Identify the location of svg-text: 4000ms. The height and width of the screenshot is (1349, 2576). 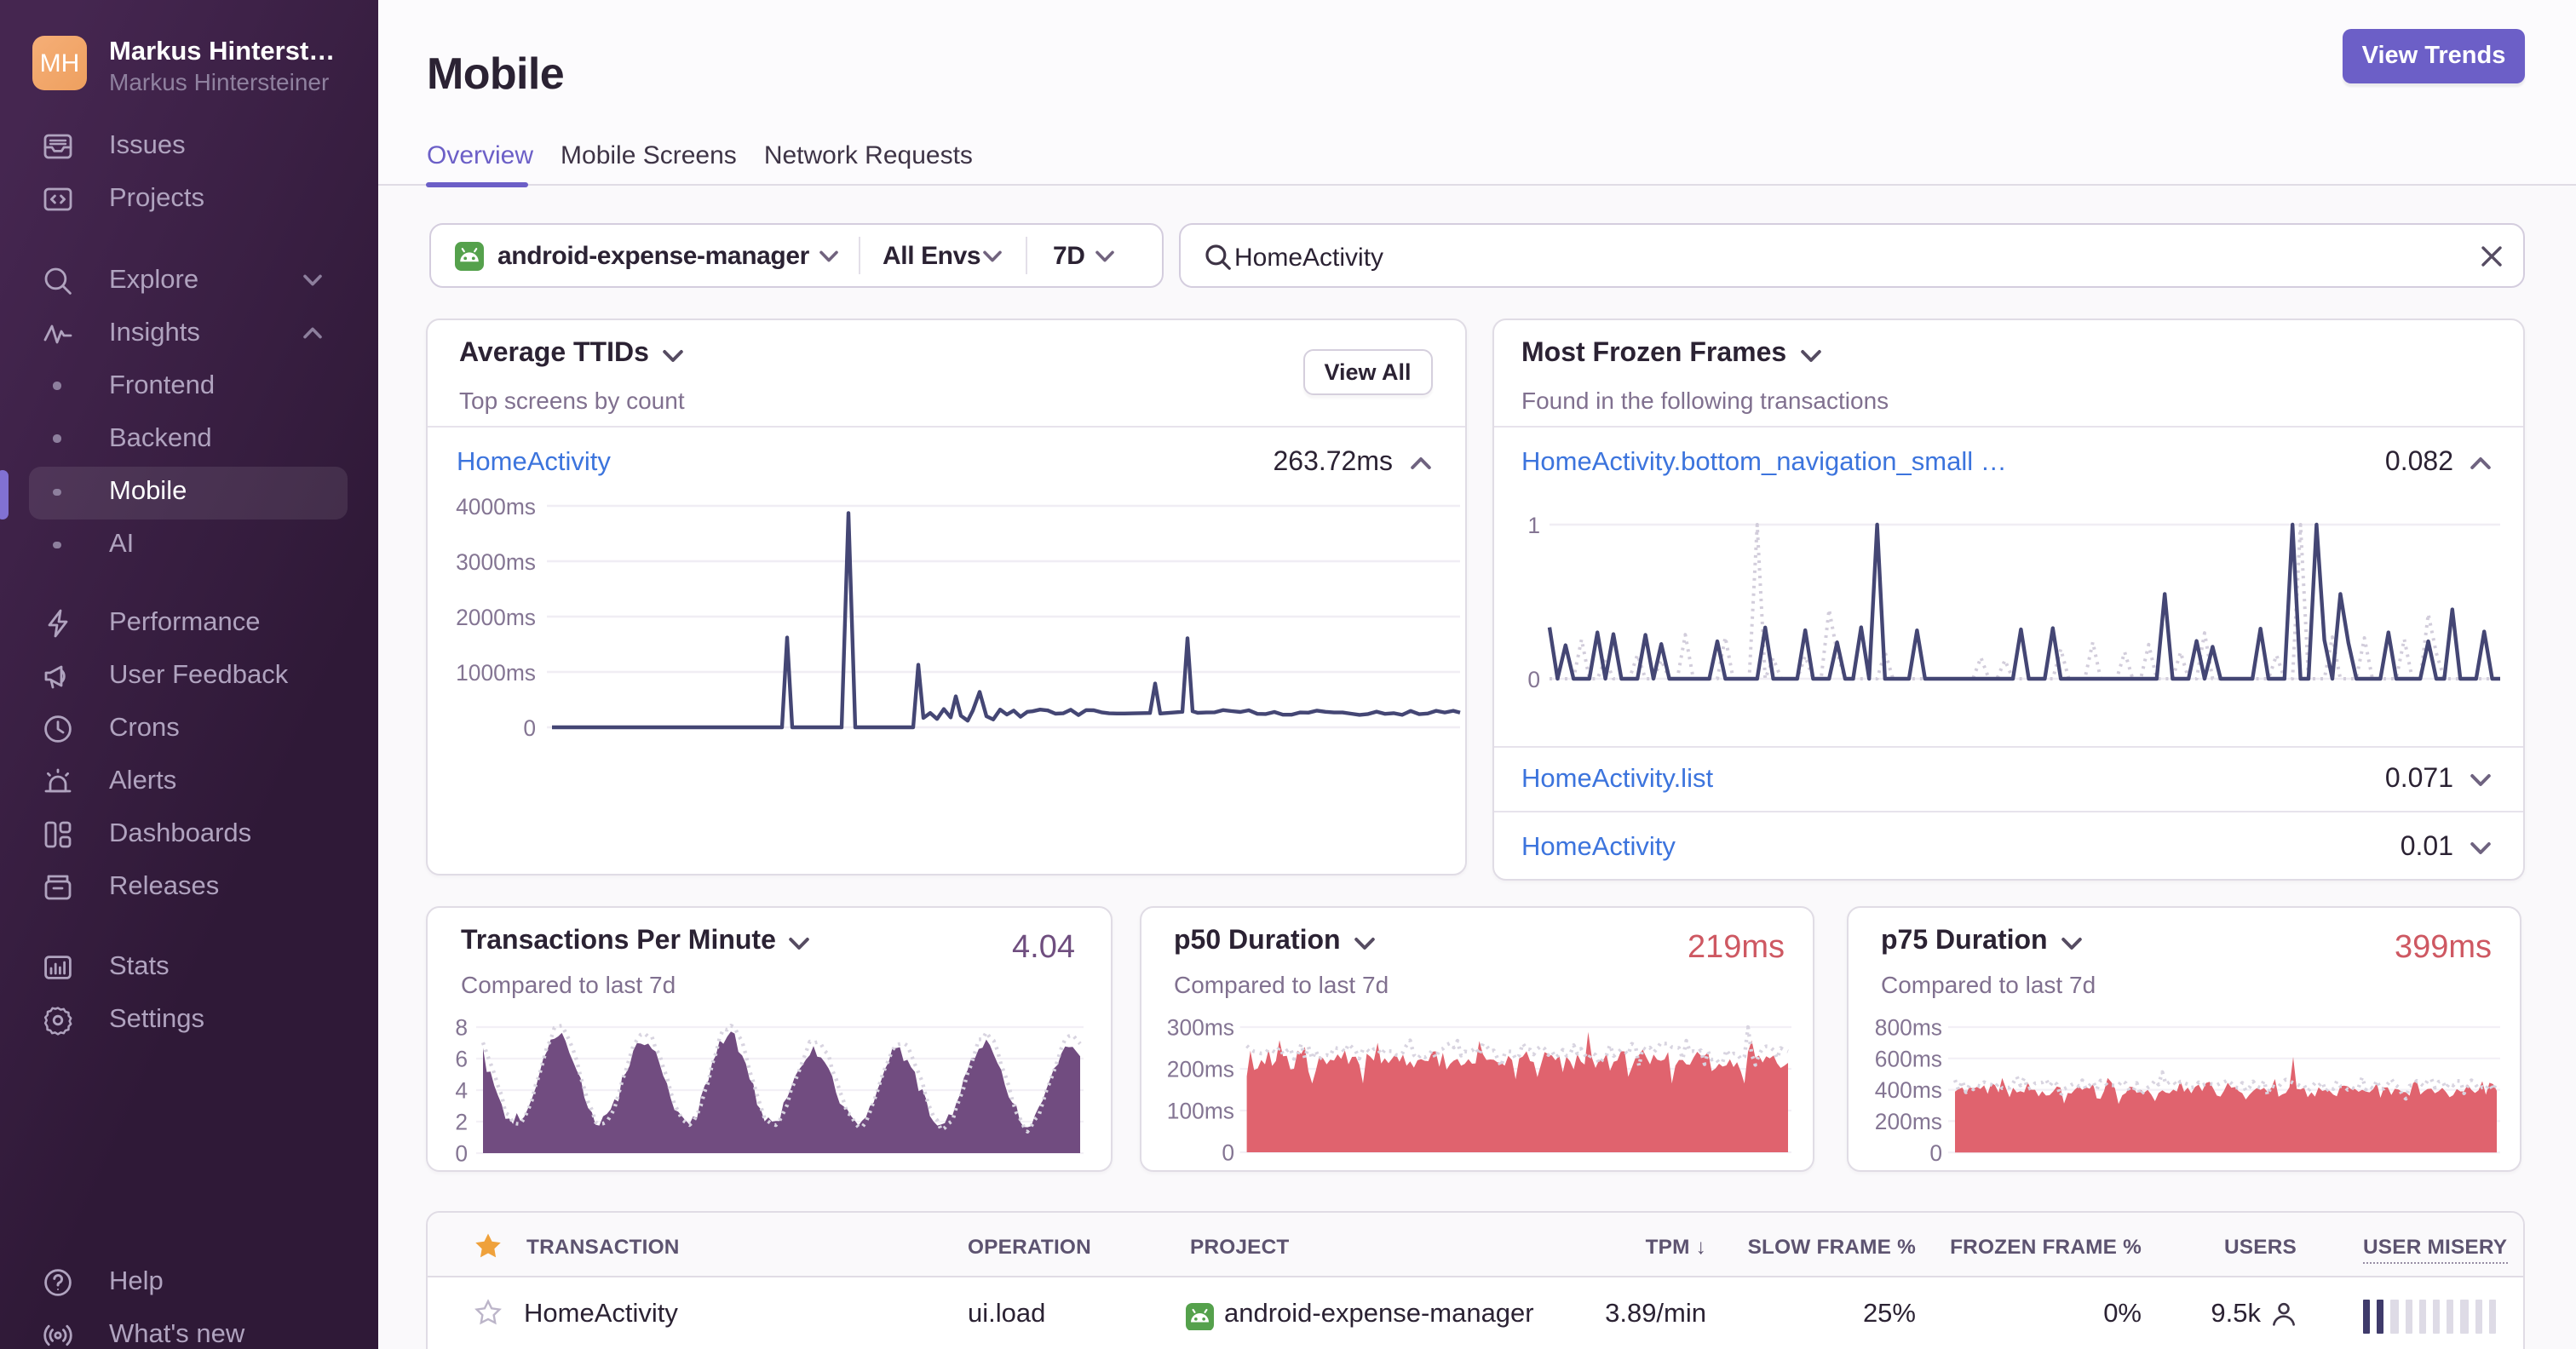
(496, 506).